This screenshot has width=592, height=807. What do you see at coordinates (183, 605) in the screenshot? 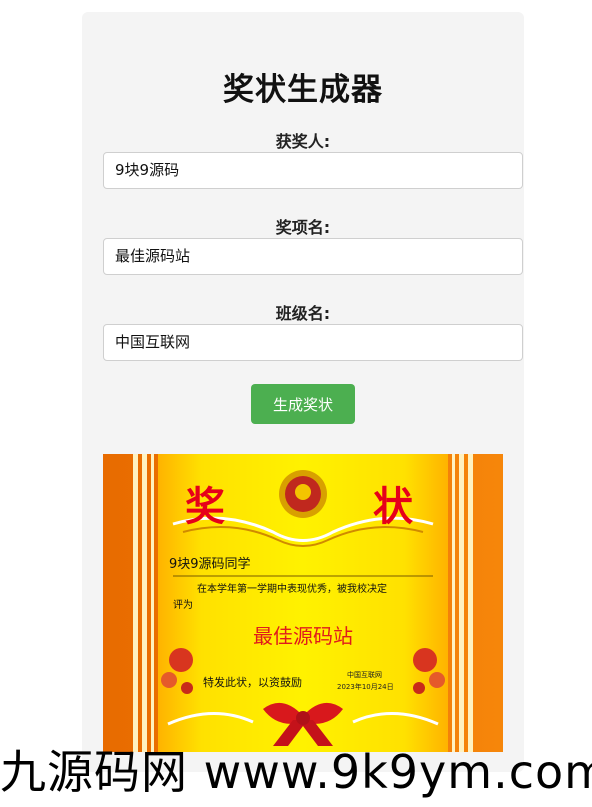
I see `certificate-body-2: 评为` at bounding box center [183, 605].